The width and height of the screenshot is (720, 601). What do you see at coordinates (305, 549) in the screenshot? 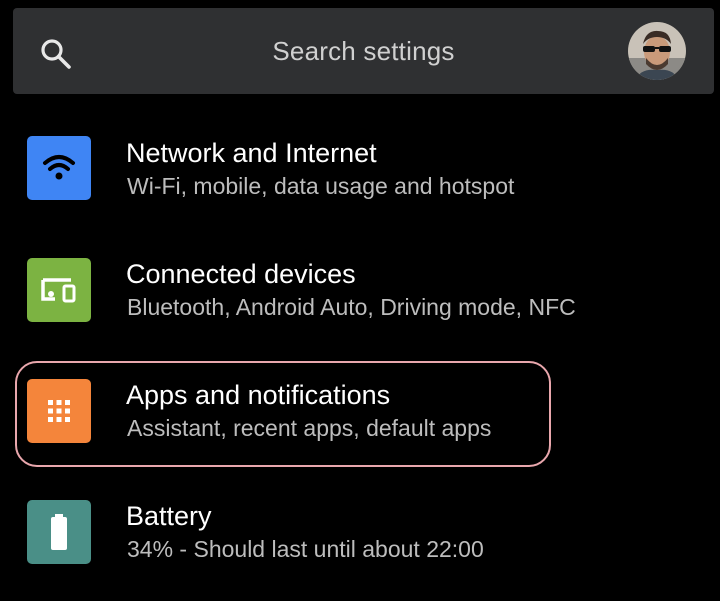
I see `setting-subtitle: 34% - Should last until about 22:00` at bounding box center [305, 549].